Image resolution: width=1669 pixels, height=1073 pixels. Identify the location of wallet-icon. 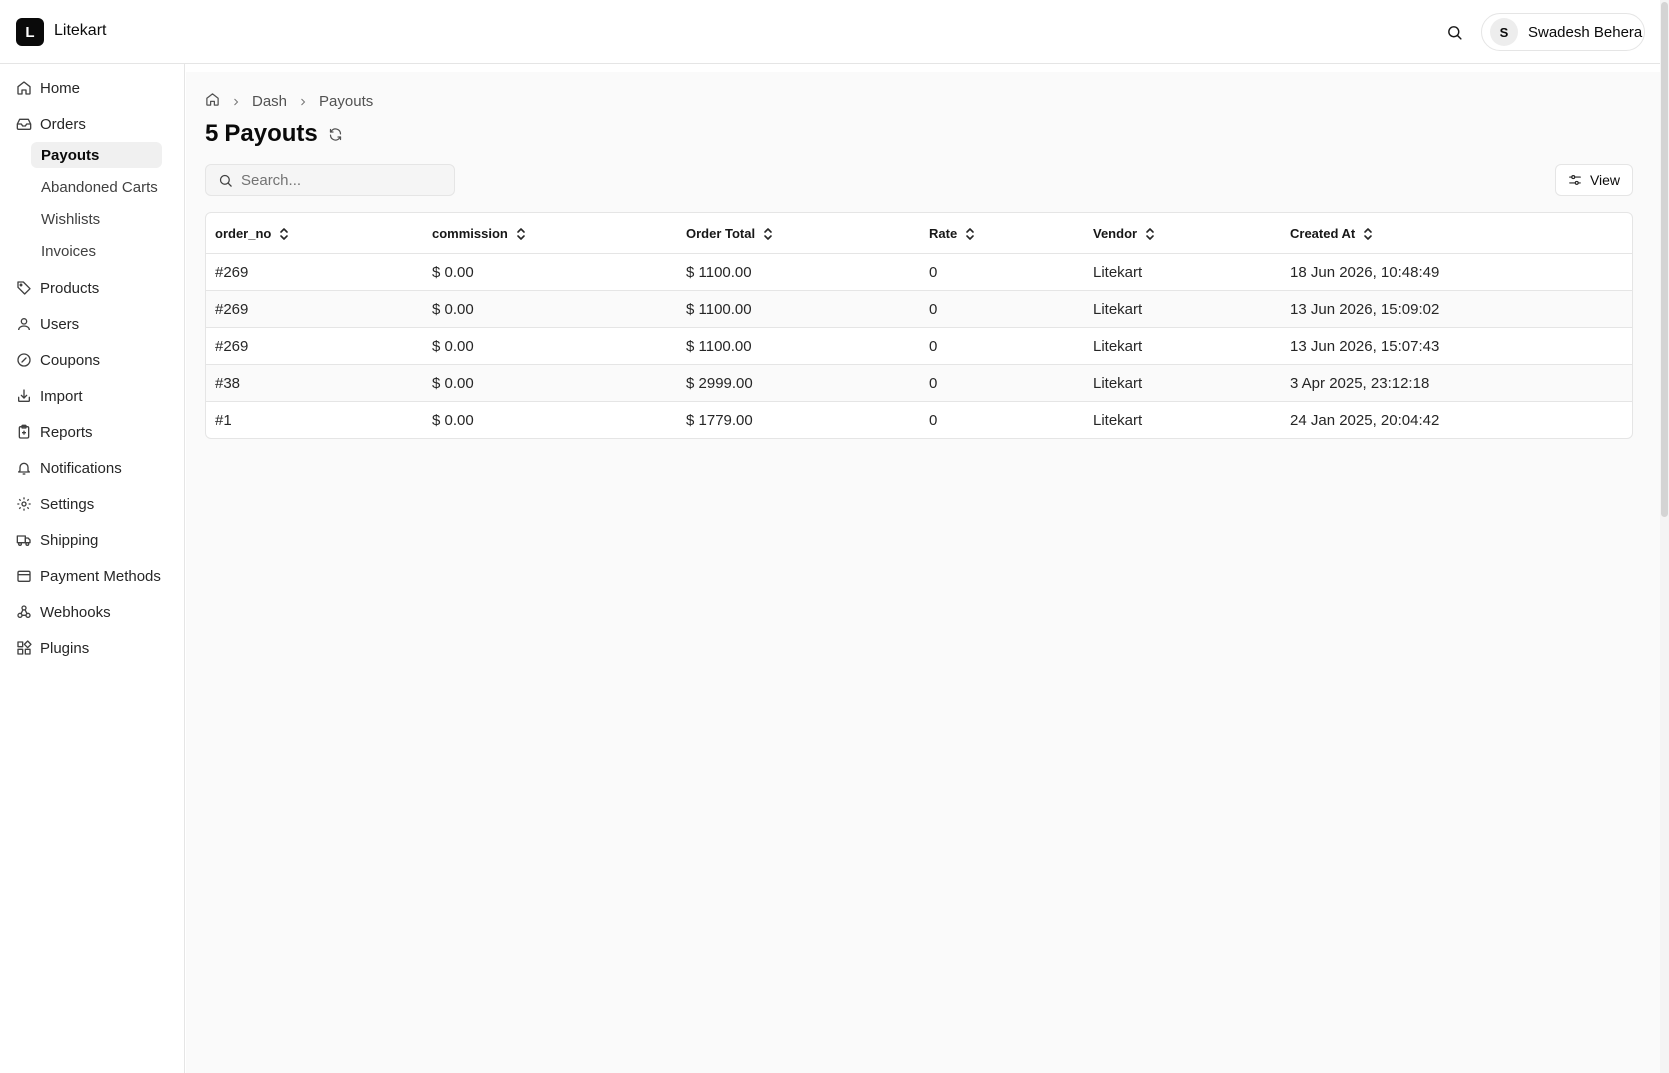
(24, 576).